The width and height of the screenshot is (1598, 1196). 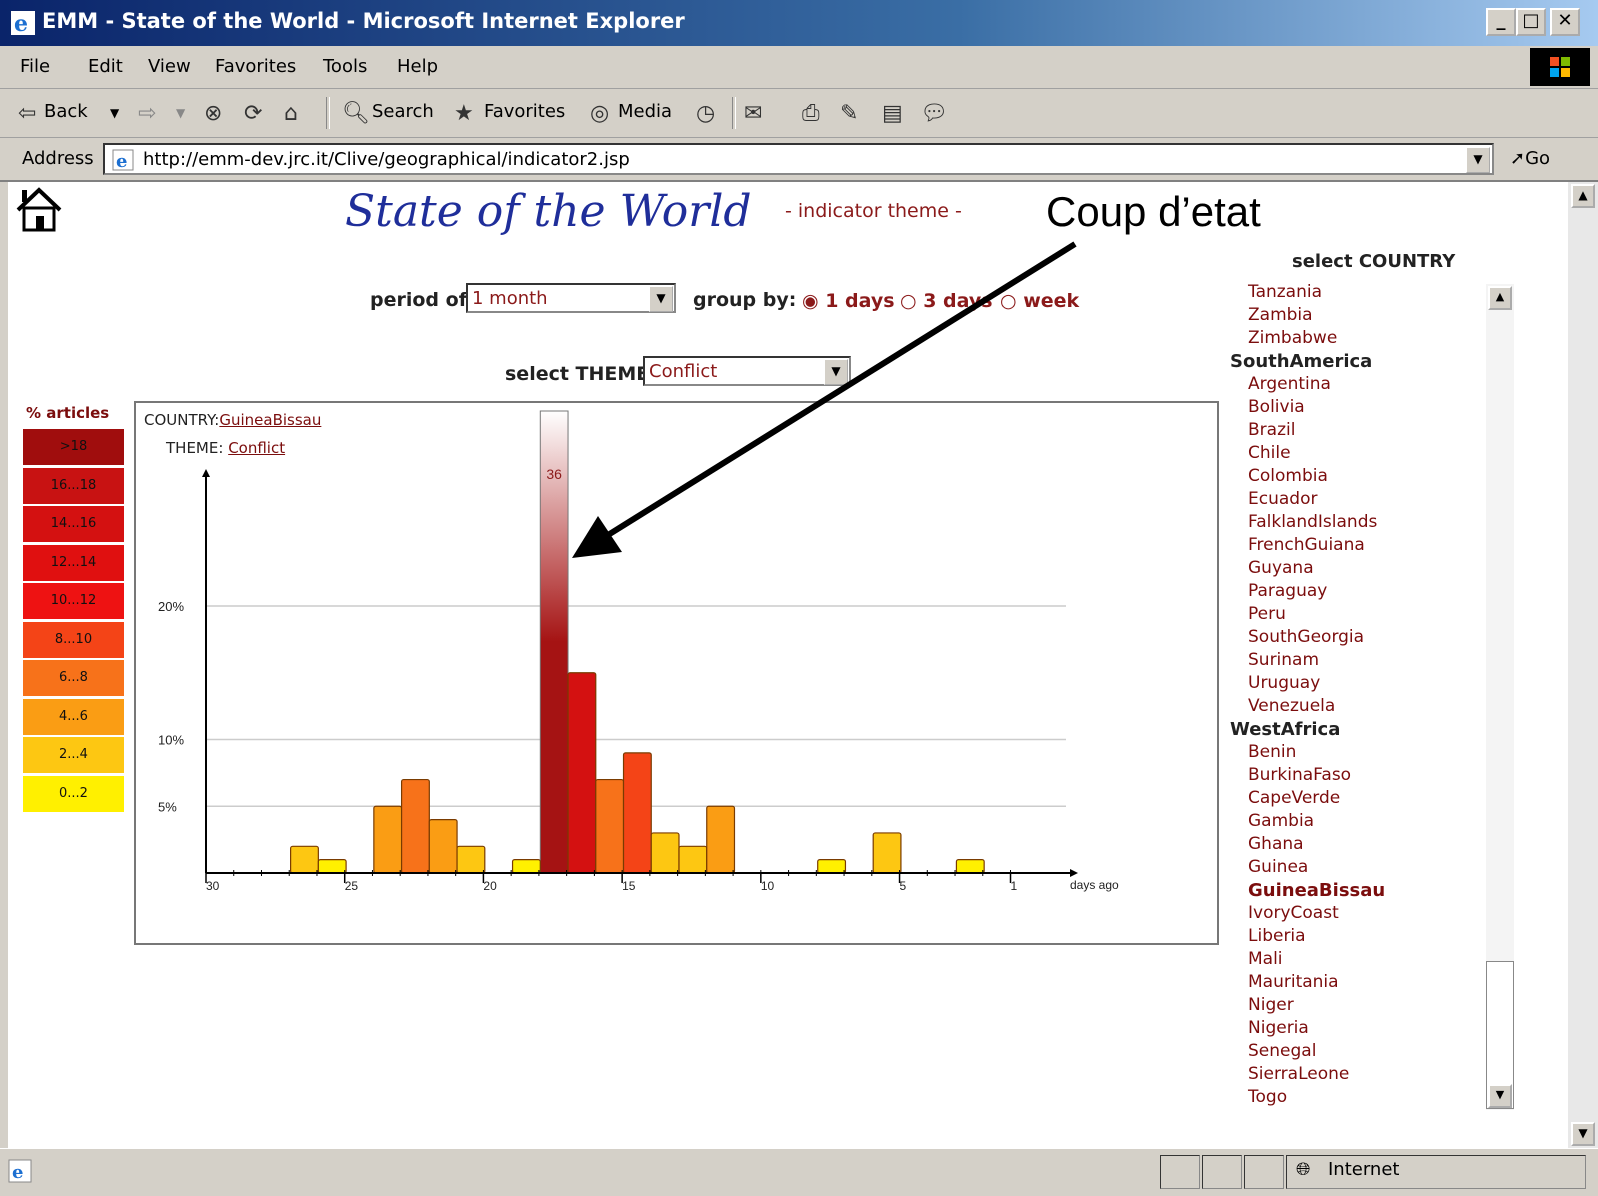 I want to click on x-tick-label: 15, so click(x=629, y=886).